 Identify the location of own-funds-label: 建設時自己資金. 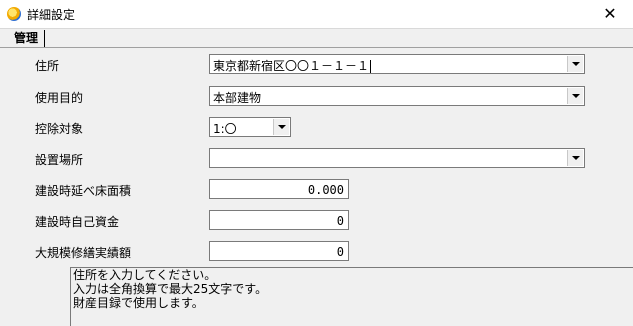
(77, 222).